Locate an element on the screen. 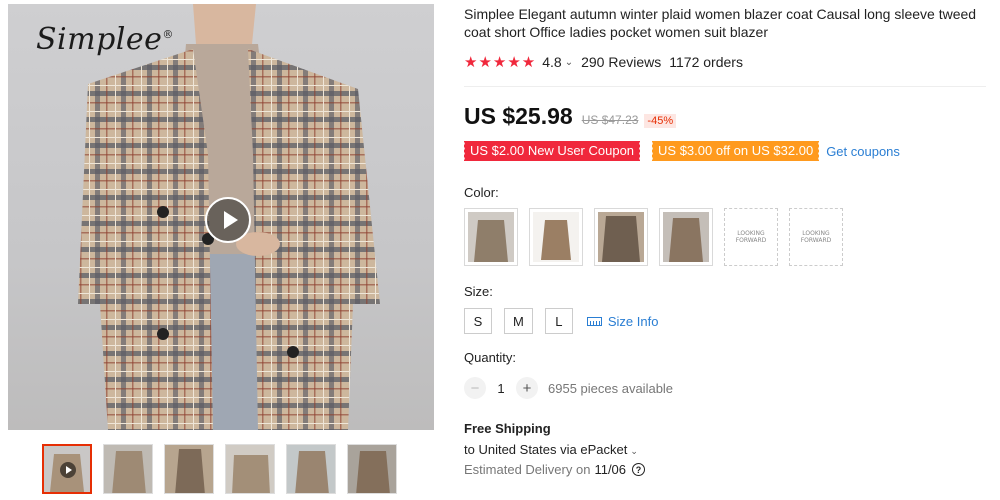 The width and height of the screenshot is (1000, 500). size-l-button: L is located at coordinates (558, 321).